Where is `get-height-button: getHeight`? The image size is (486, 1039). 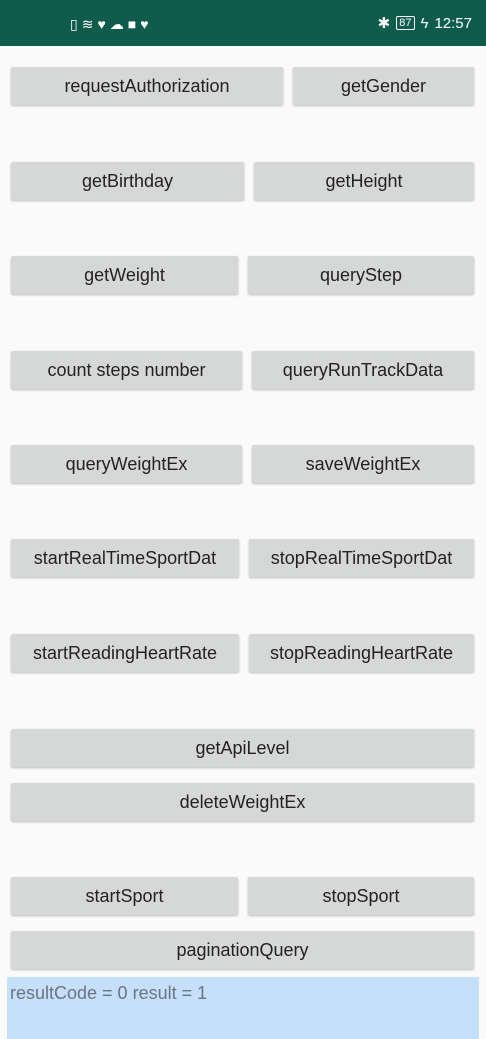
get-height-button: getHeight is located at coordinates (364, 181).